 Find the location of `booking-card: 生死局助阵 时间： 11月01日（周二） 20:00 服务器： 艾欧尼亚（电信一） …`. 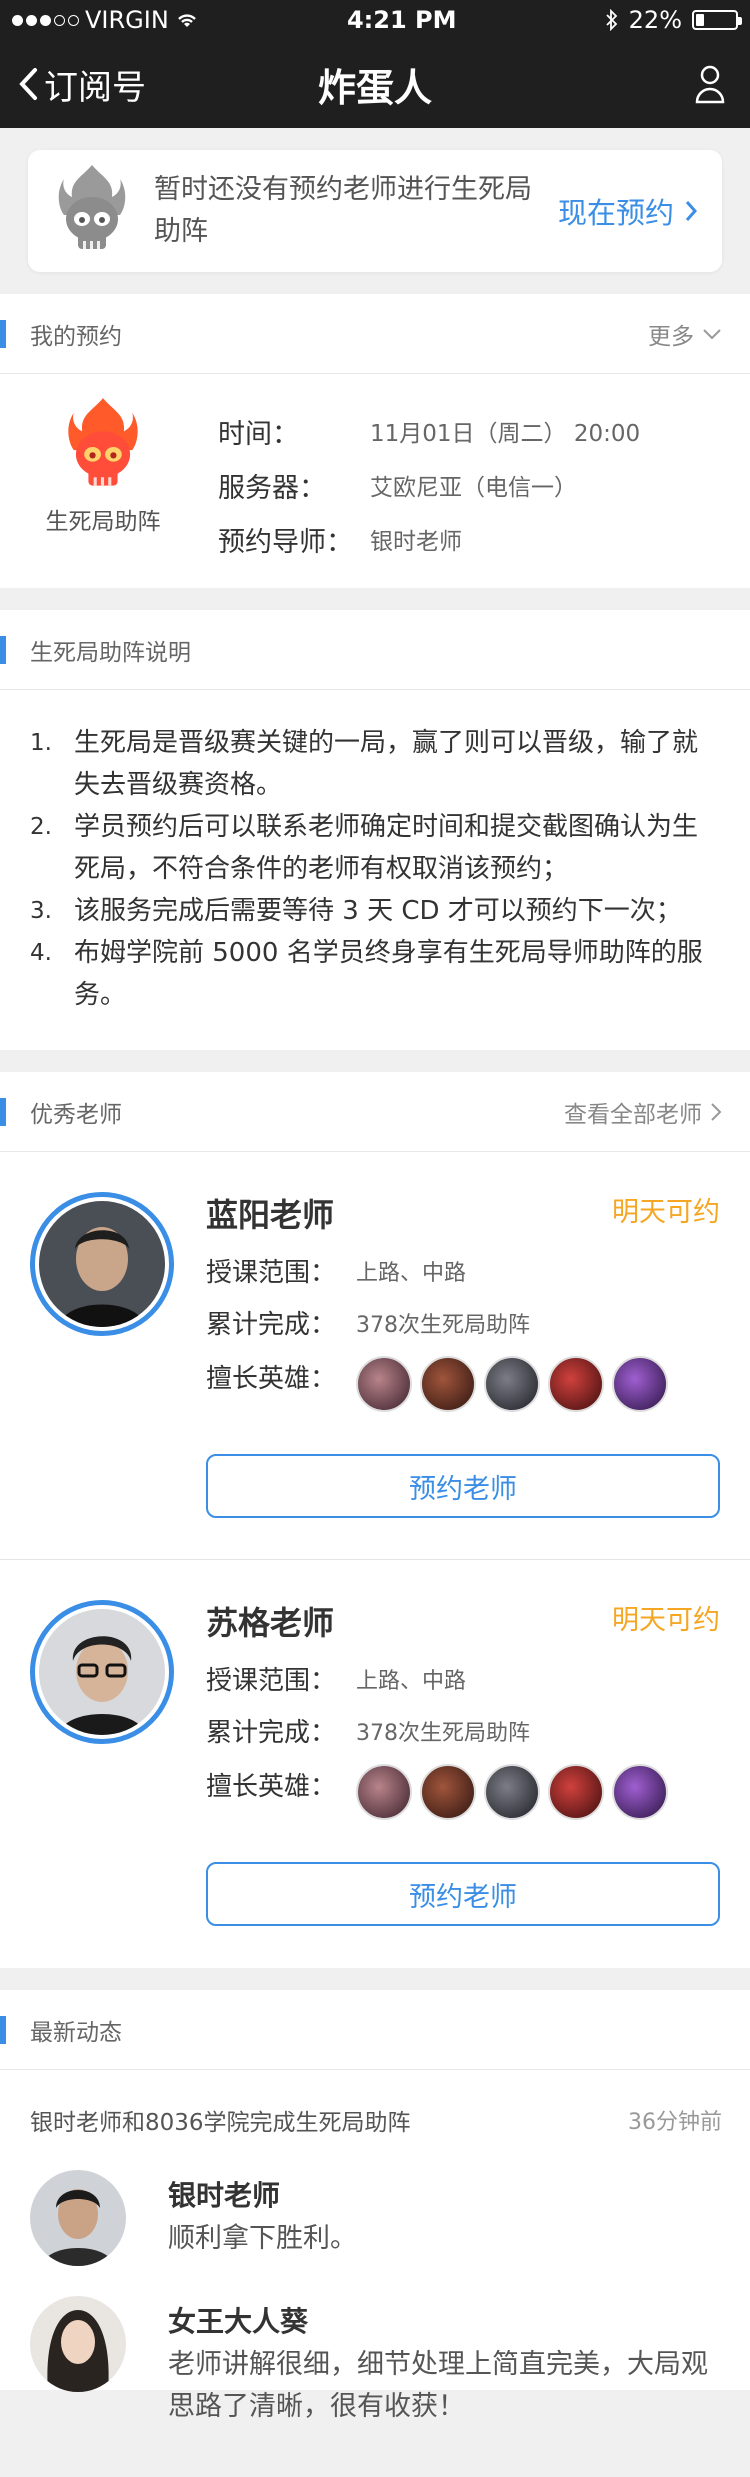

booking-card: 生死局助阵 时间： 11月01日（周二） 20:00 服务器： 艾欧尼亚（电信一） … is located at coordinates (375, 481).